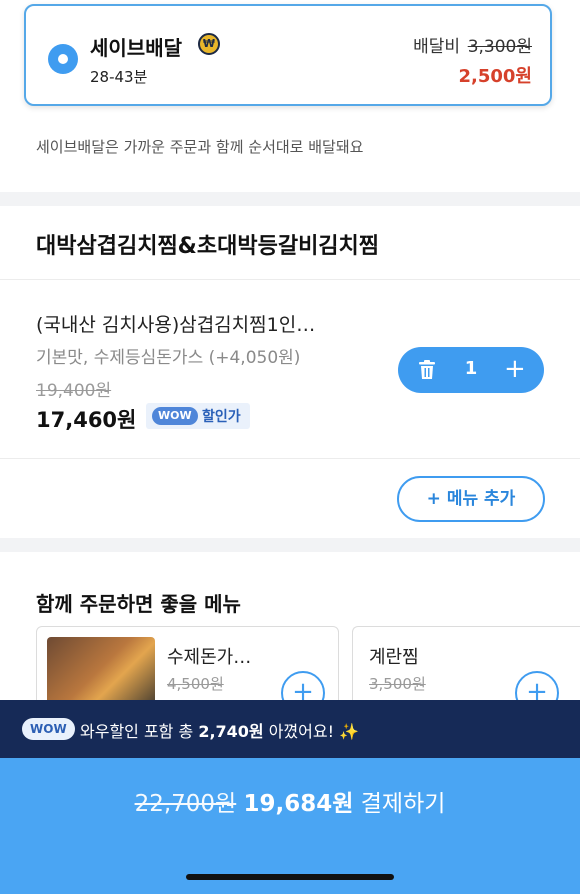 The height and width of the screenshot is (894, 580). What do you see at coordinates (349, 731) in the screenshot?
I see `sparkle-icon: ✨` at bounding box center [349, 731].